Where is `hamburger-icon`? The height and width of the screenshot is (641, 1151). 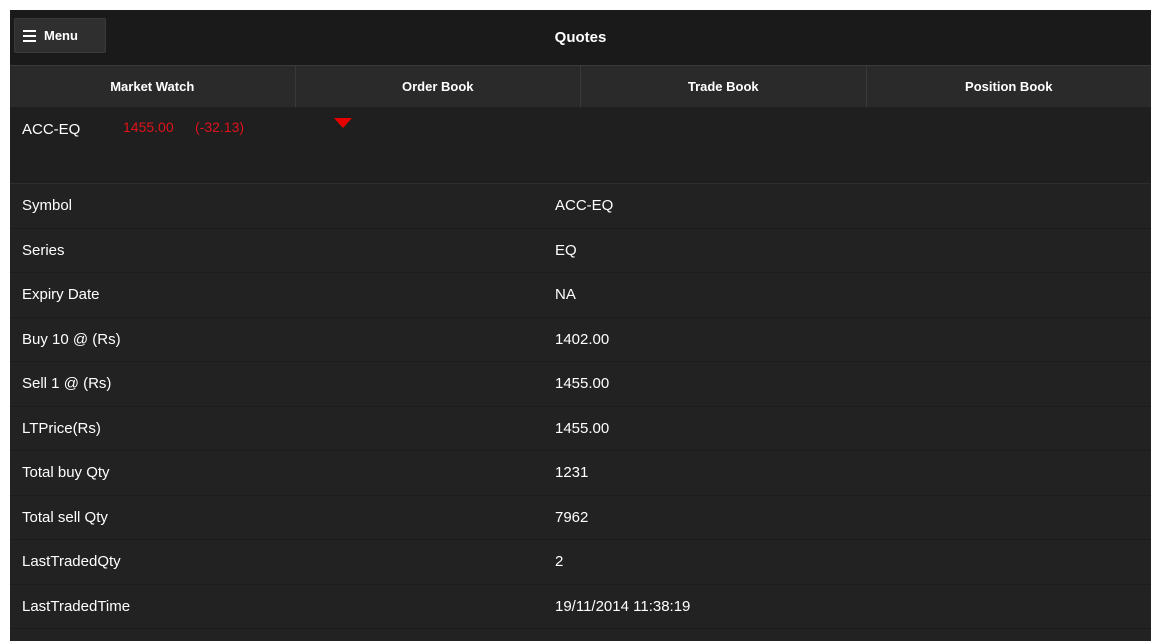
hamburger-icon is located at coordinates (29, 35).